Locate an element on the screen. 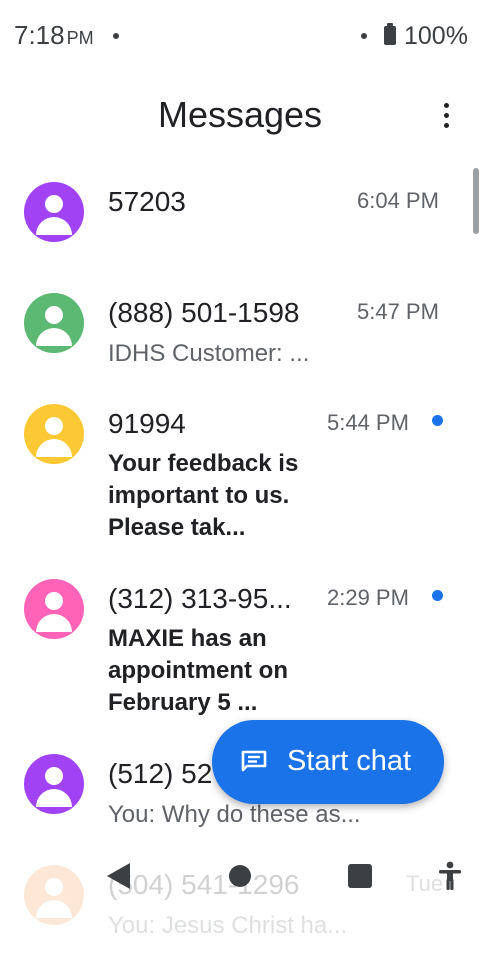 Image resolution: width=480 pixels, height=960 pixels. conversation-name: (888) 501-1598 is located at coordinates (204, 312).